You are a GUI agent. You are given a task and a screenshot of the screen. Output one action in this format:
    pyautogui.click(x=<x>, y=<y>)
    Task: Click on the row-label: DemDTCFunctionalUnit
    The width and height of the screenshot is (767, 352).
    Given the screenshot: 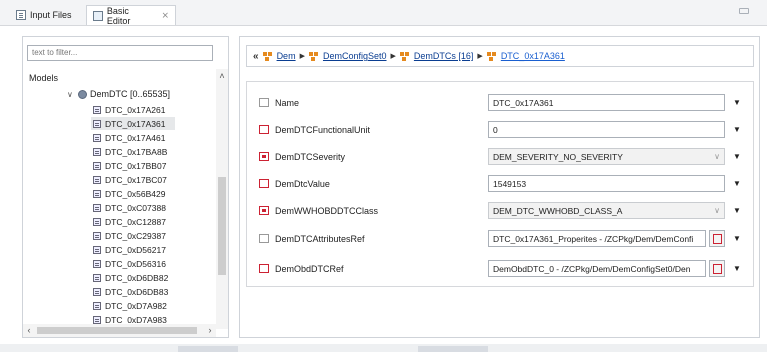 What is the action you would take?
    pyautogui.click(x=323, y=130)
    